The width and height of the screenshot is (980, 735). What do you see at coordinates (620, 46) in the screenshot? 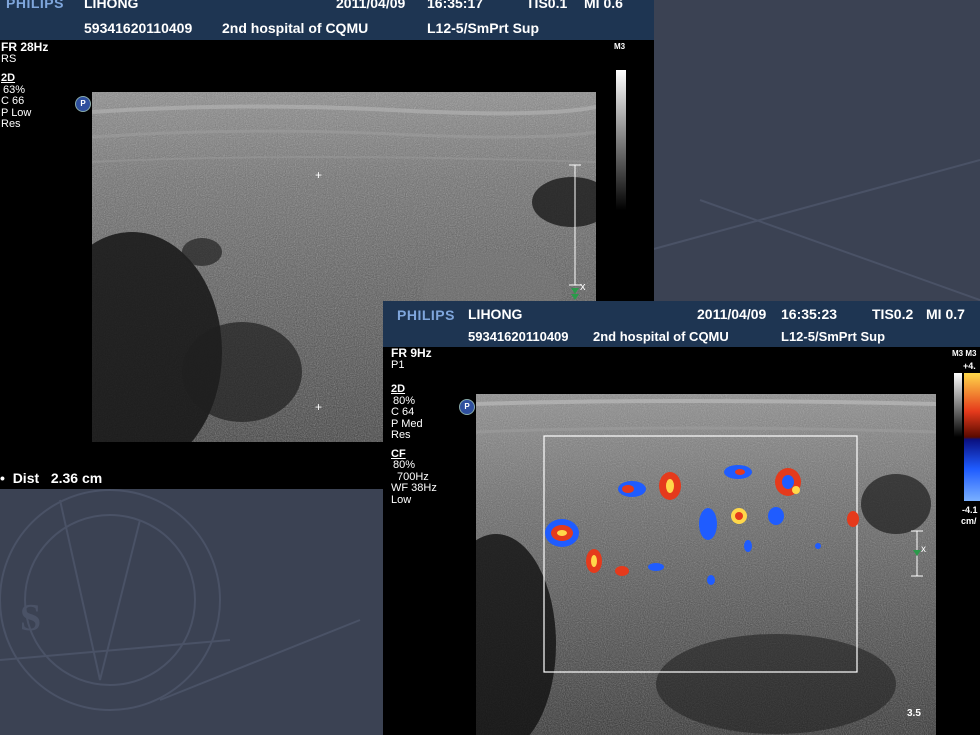
I see `map-label: M3` at bounding box center [620, 46].